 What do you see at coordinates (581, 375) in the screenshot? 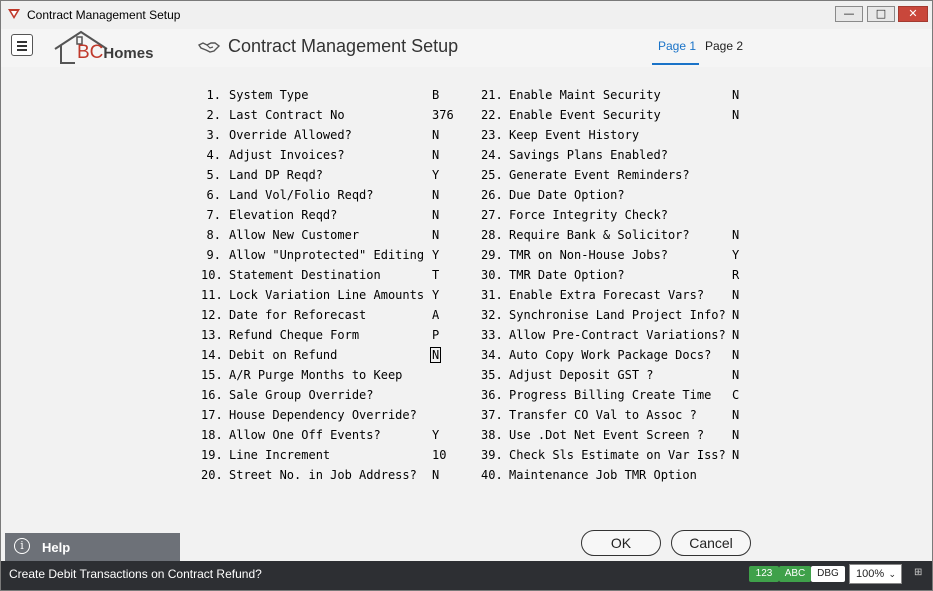
I see `setting-label: Adjust Deposit GST ?` at bounding box center [581, 375].